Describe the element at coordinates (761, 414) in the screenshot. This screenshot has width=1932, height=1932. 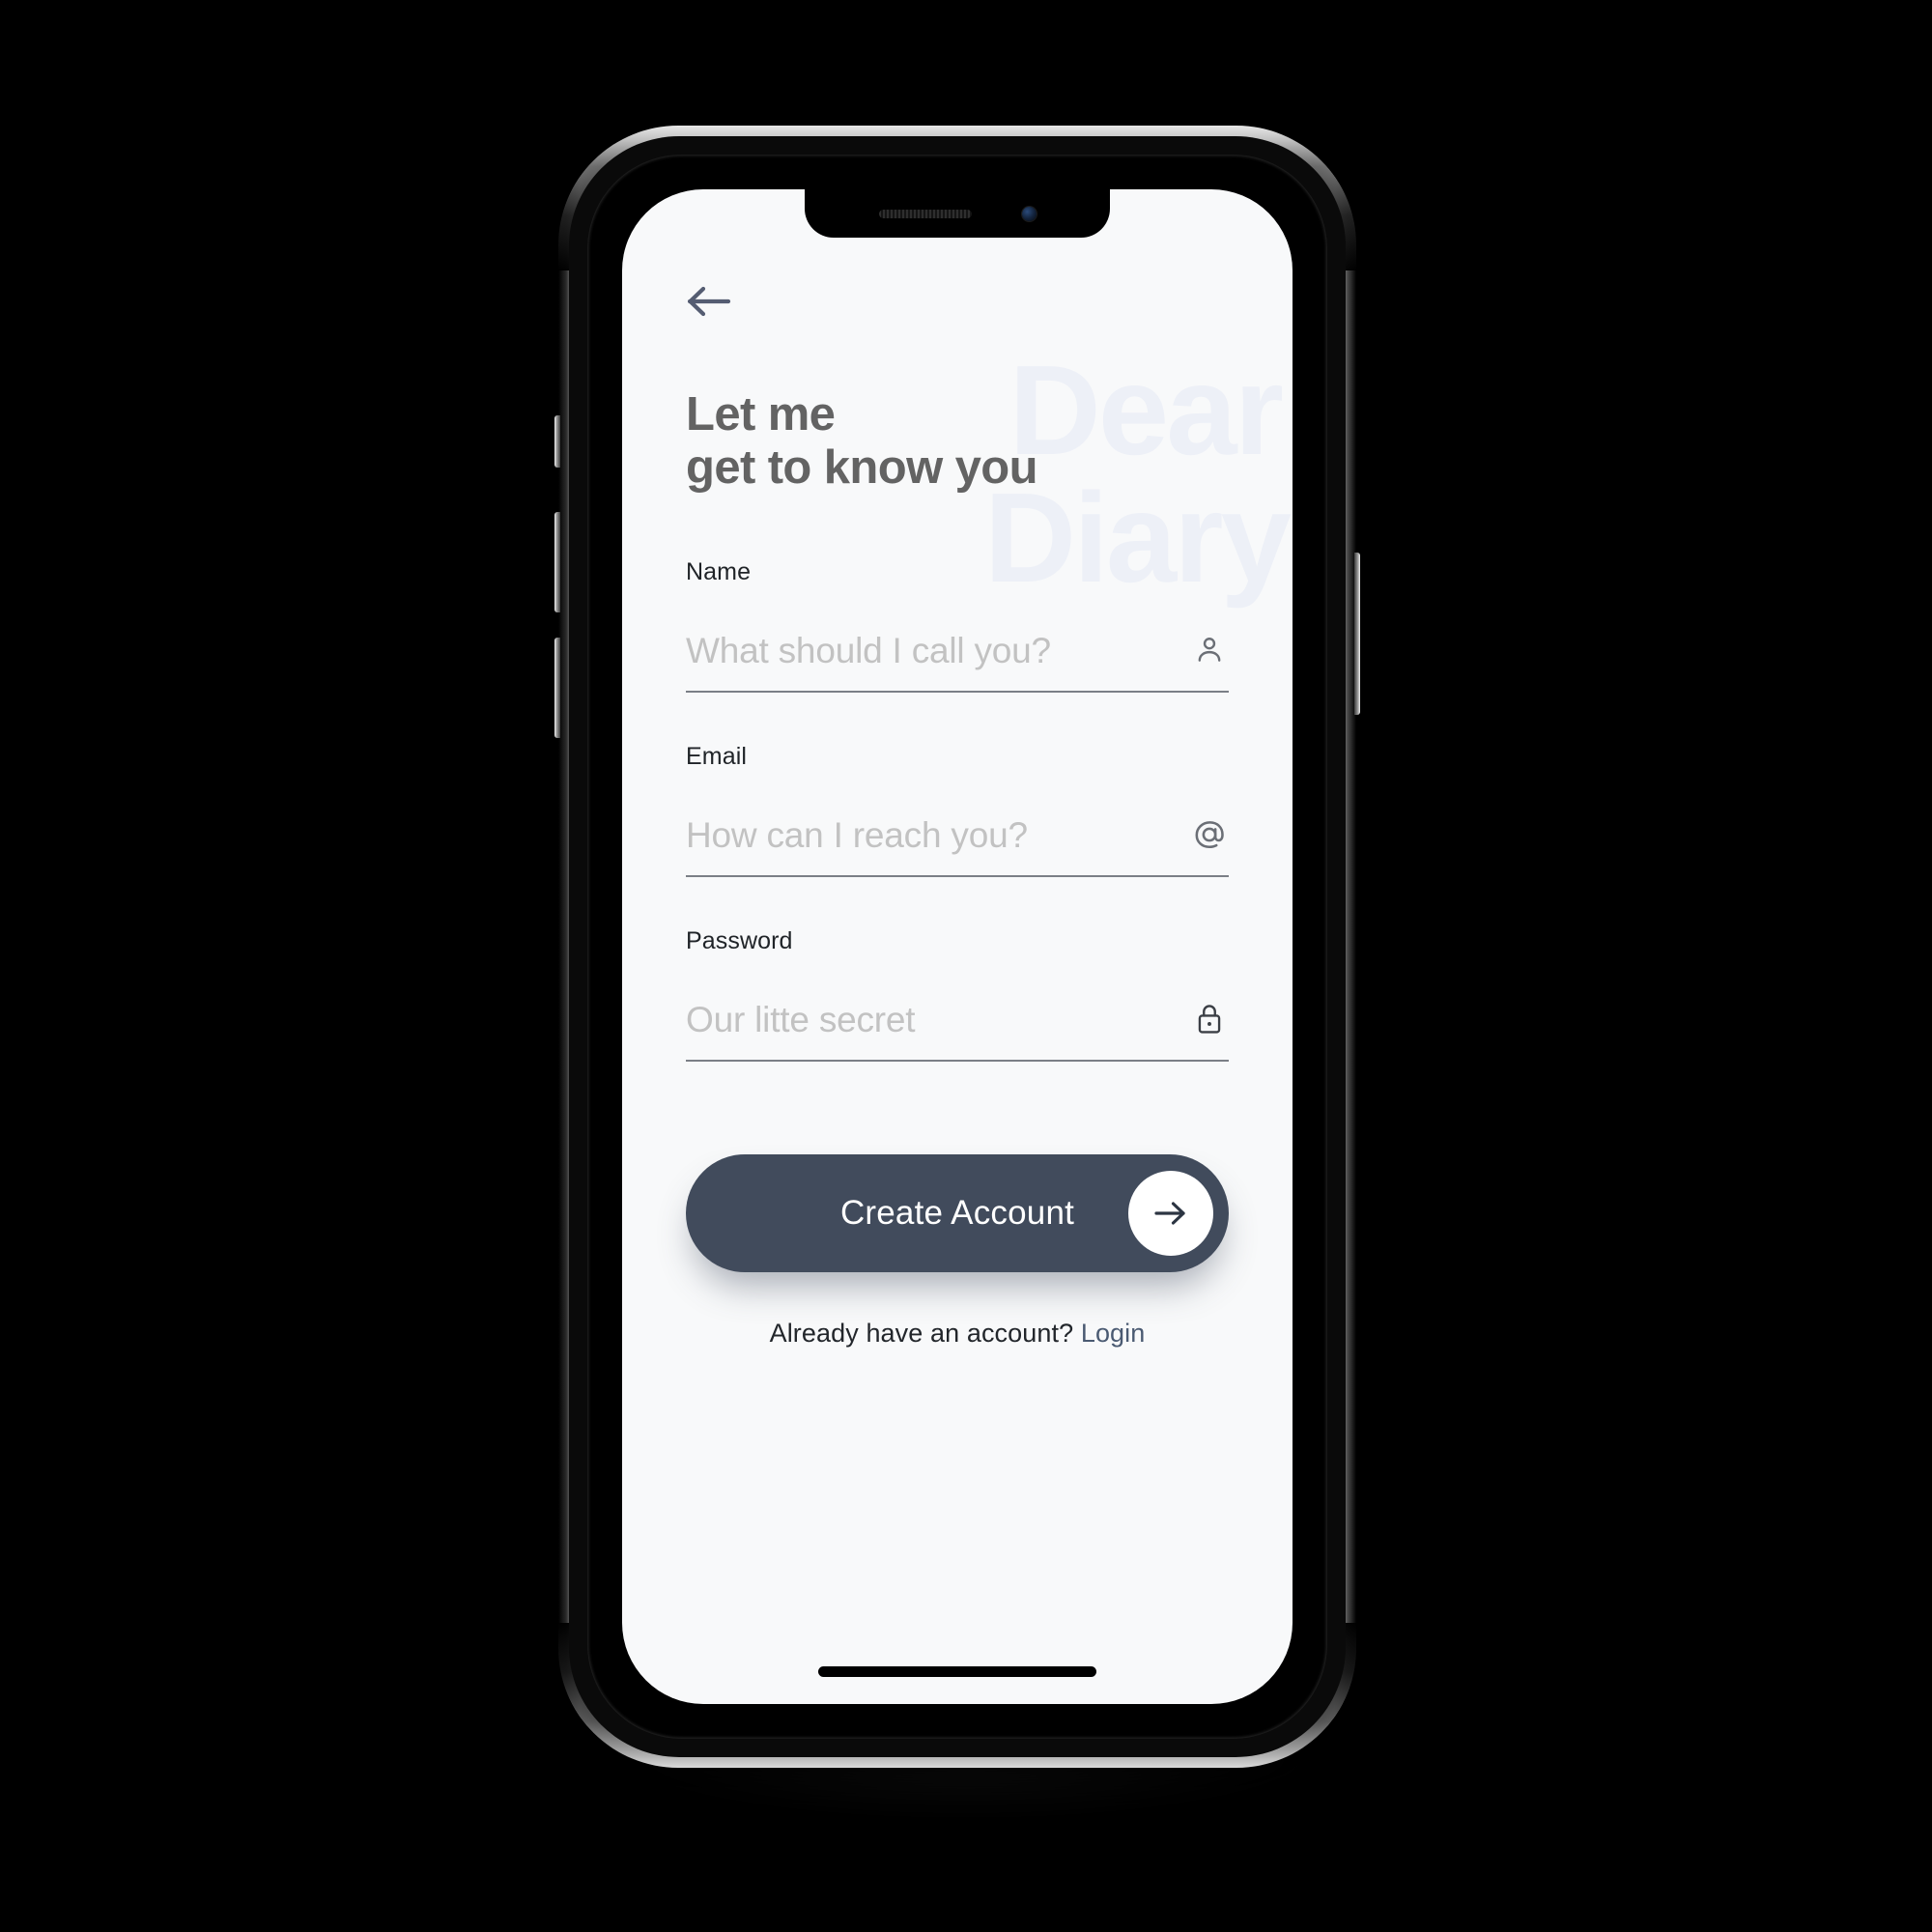
I see `page-title-line1: Let me` at that location.